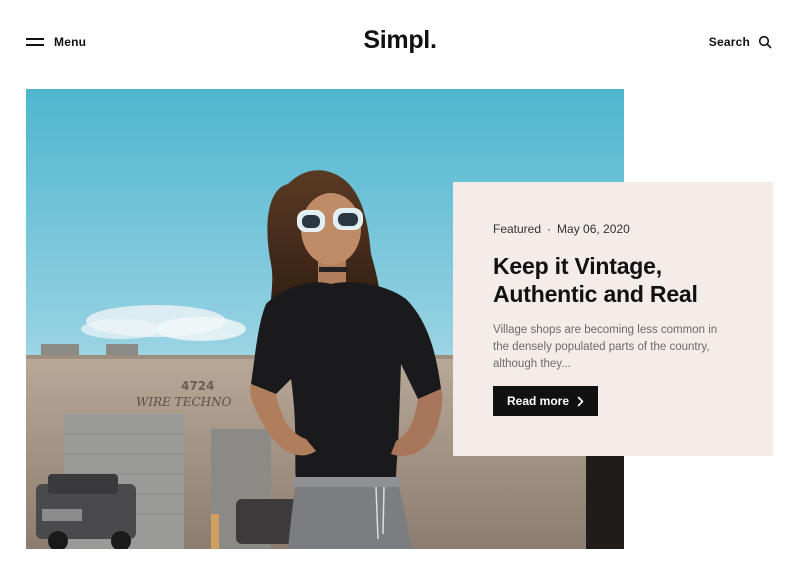 The width and height of the screenshot is (800, 569). I want to click on read-more-button: Read more, so click(545, 401).